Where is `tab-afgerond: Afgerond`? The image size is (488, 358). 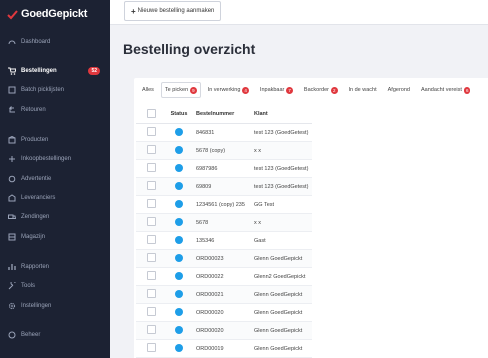 tab-afgerond: Afgerond is located at coordinates (399, 90).